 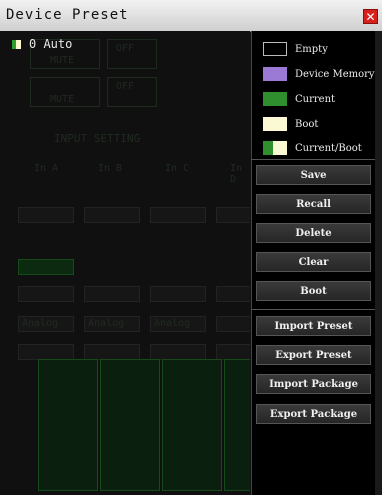 I want to click on ghost-green-field, so click(x=46, y=267).